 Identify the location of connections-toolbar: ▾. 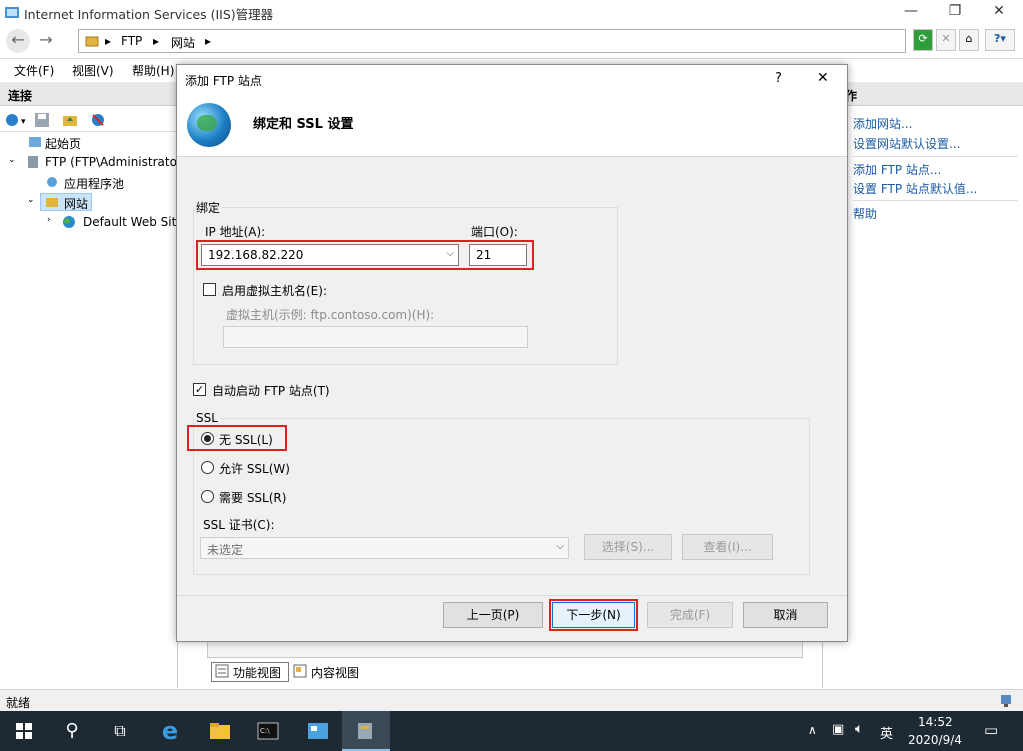
(89, 120).